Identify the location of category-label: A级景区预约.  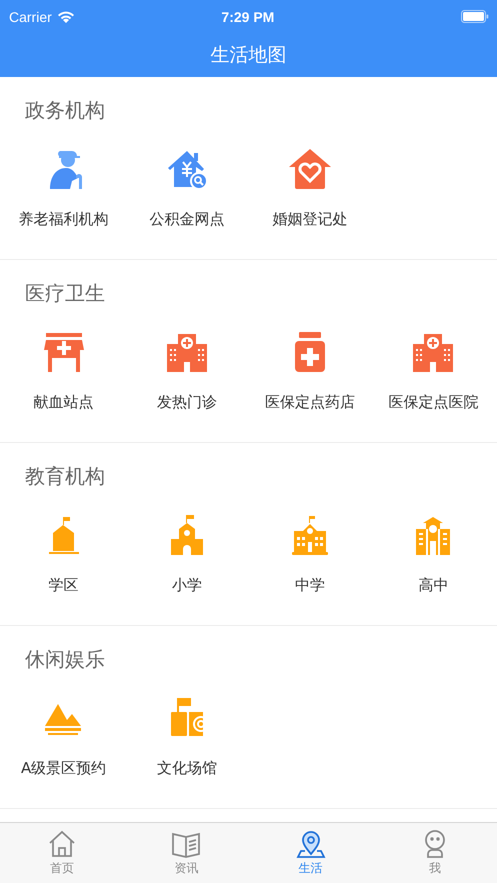
(63, 768).